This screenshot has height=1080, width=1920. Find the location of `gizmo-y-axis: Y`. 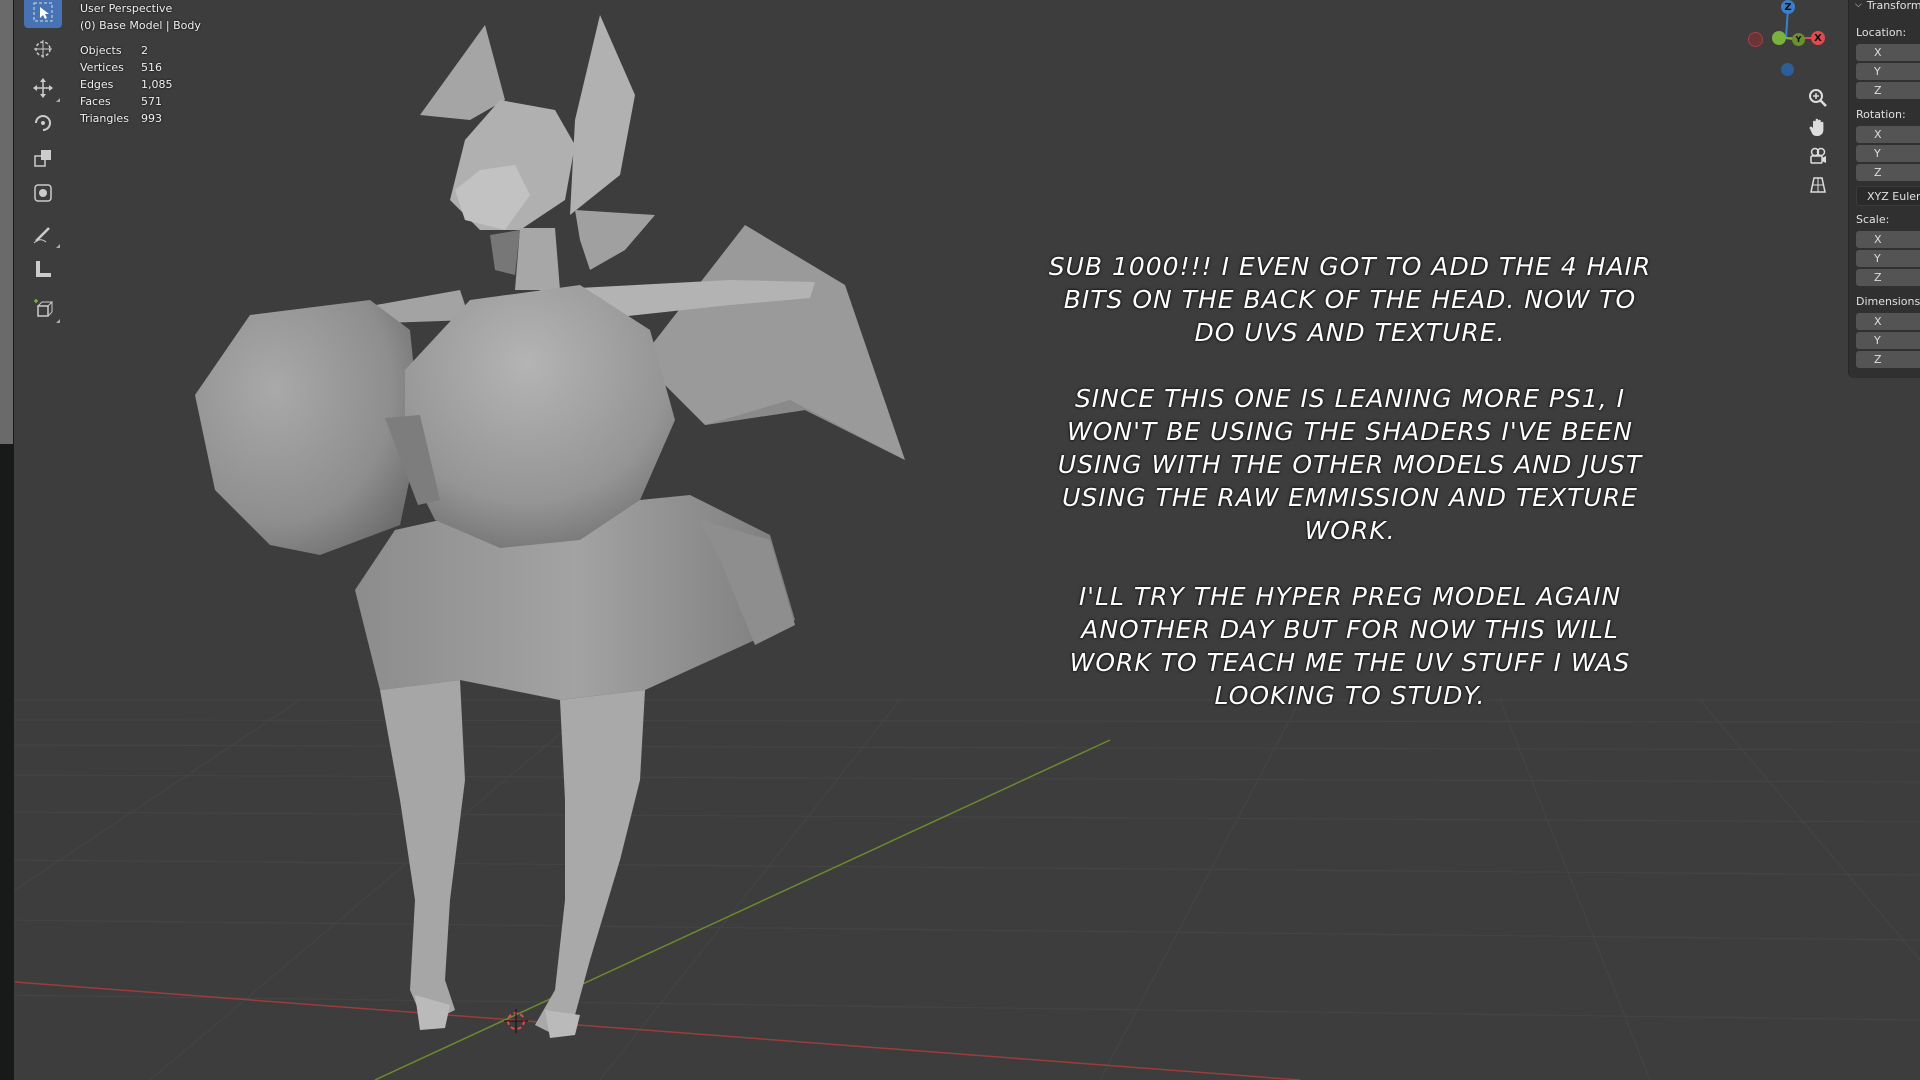

gizmo-y-axis: Y is located at coordinates (1798, 39).